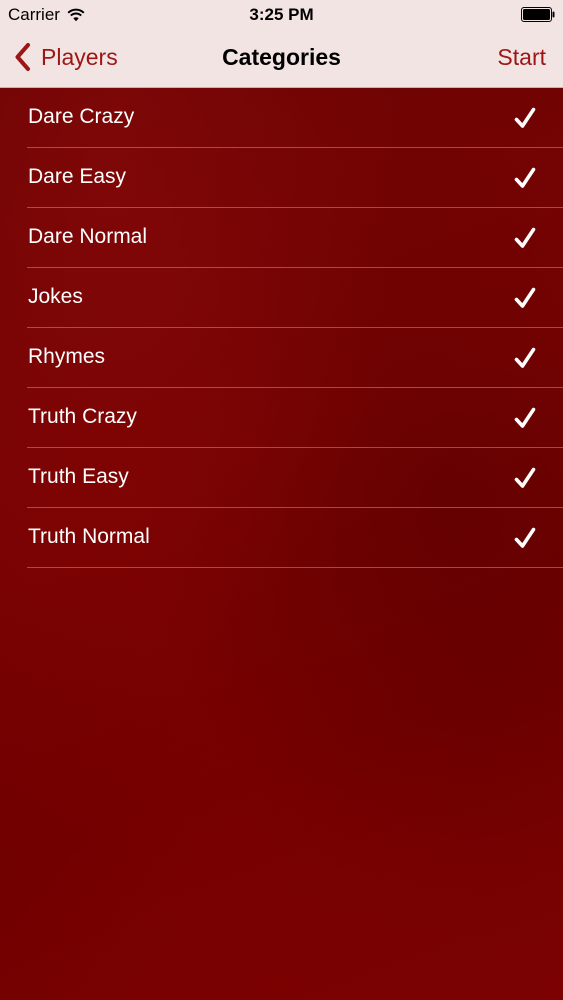 The width and height of the screenshot is (563, 1000). I want to click on status-bar: Carrier 3:25 PM, so click(281, 14).